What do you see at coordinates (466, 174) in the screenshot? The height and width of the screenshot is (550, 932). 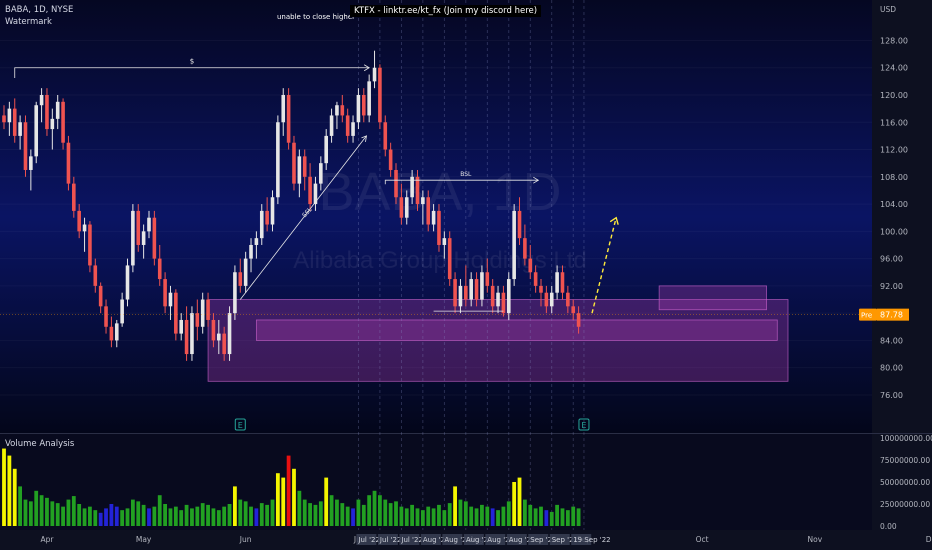 I see `bsl-label: BSL` at bounding box center [466, 174].